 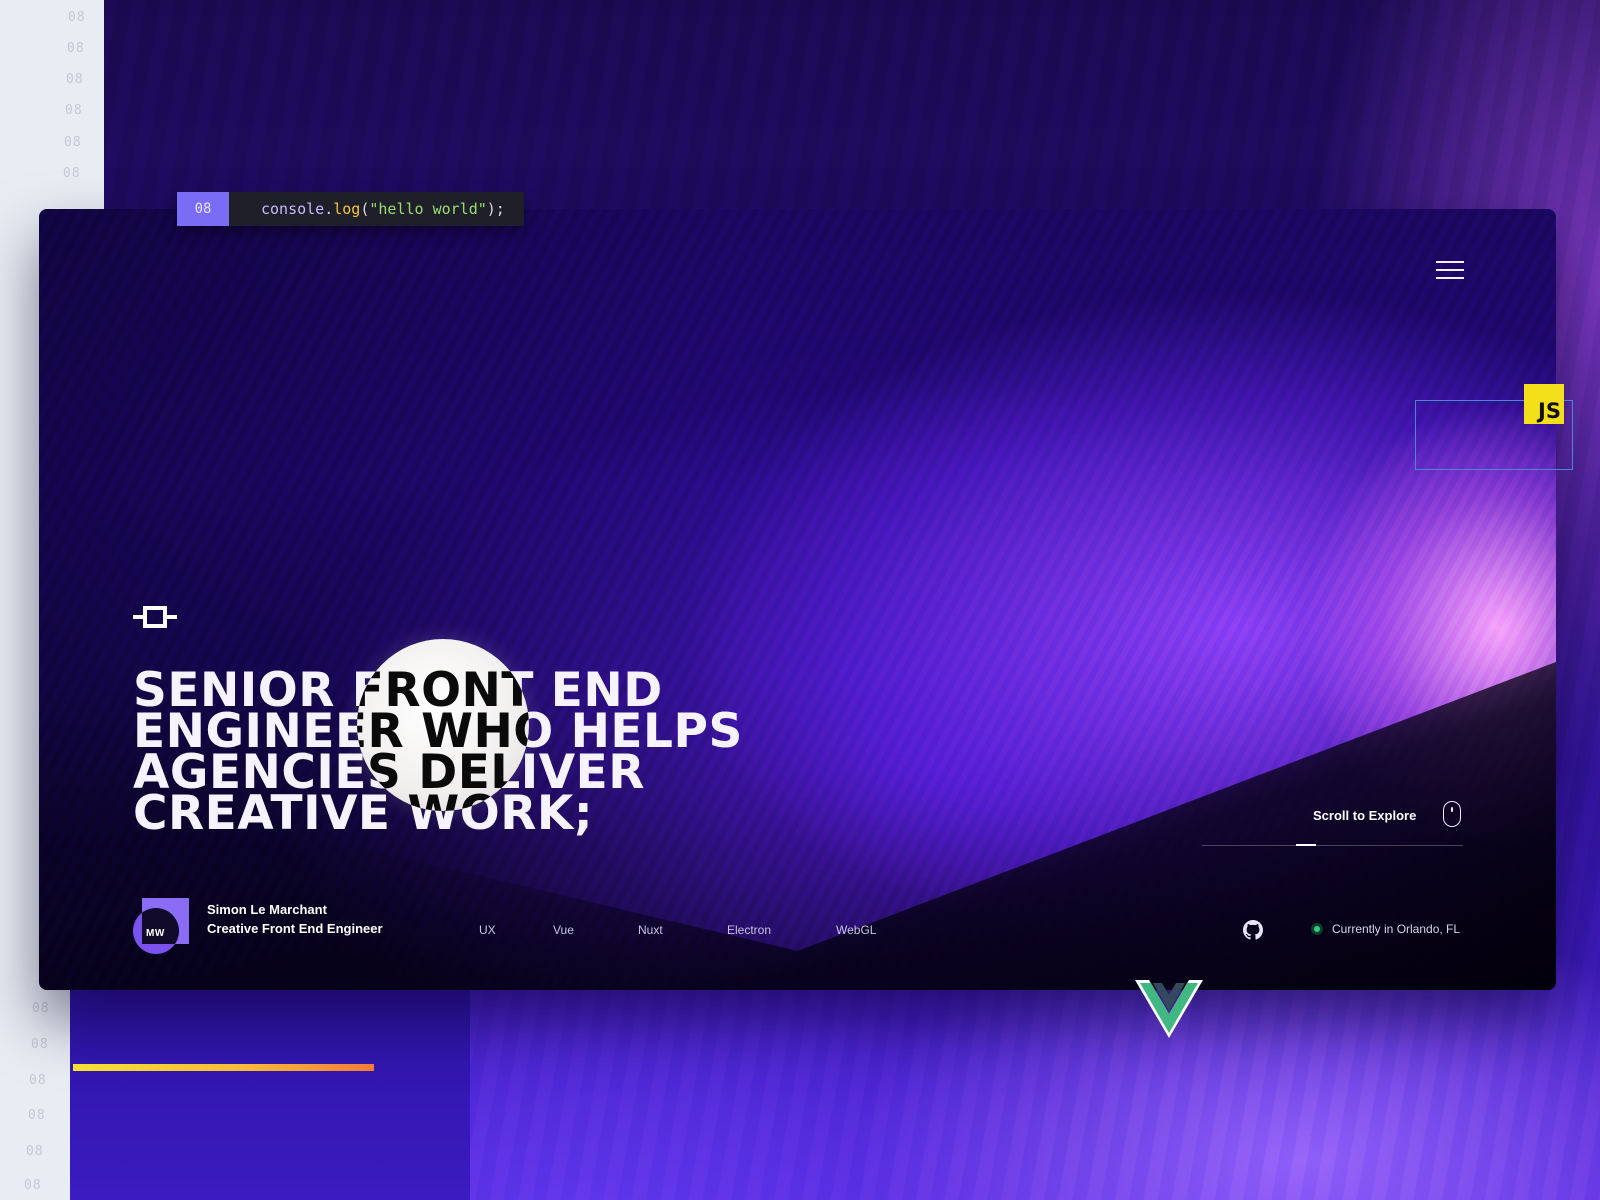 What do you see at coordinates (423, 1067) in the screenshot?
I see `loading-progress-bar` at bounding box center [423, 1067].